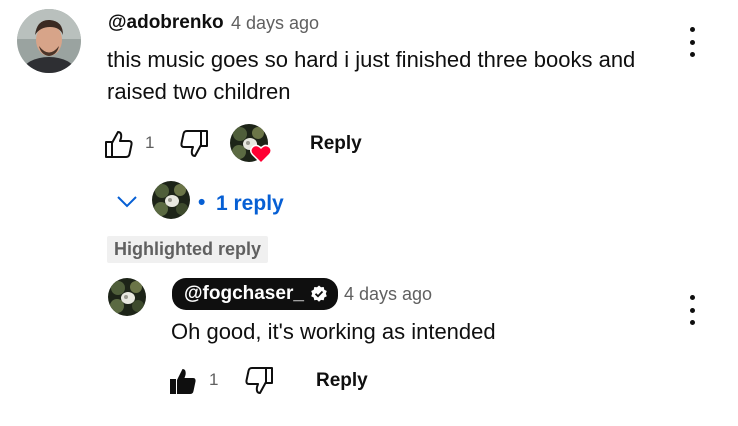  What do you see at coordinates (127, 202) in the screenshot?
I see `chevron-down-icon` at bounding box center [127, 202].